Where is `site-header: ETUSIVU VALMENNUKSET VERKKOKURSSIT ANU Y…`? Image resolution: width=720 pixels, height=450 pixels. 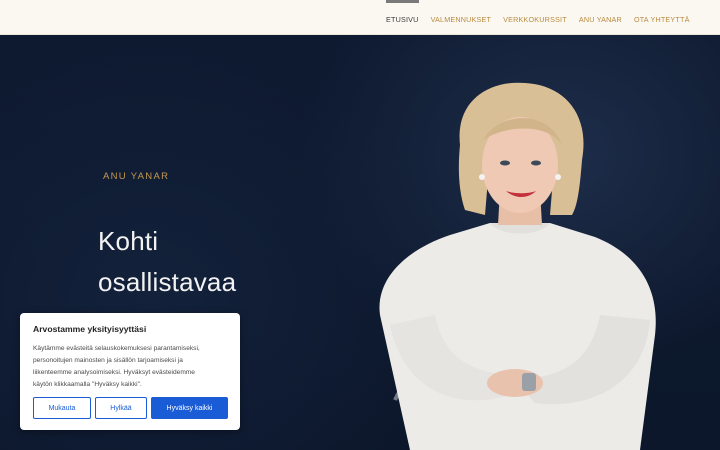 site-header: ETUSIVU VALMENNUKSET VERKKOKURSSIT ANU Y… is located at coordinates (360, 17).